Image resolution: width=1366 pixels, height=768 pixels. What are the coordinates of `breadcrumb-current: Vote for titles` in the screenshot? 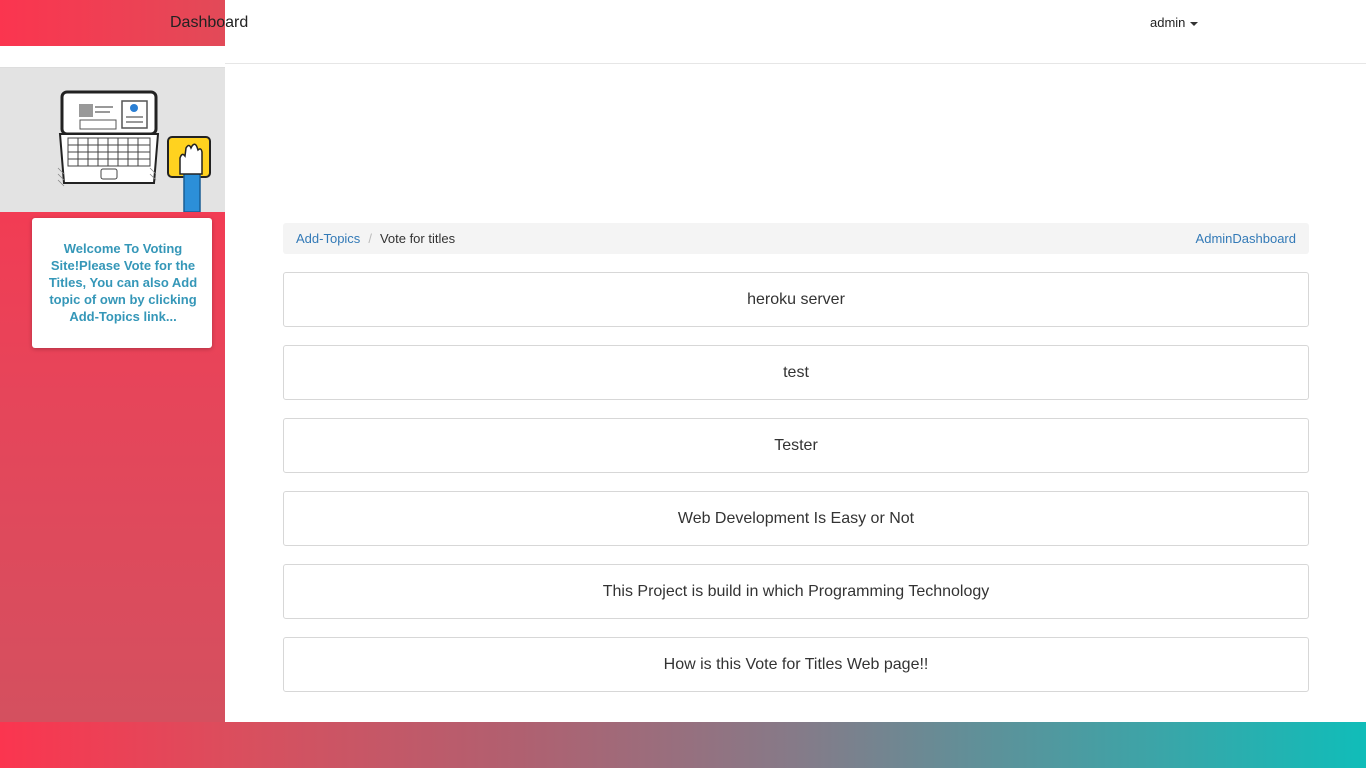 It's located at (417, 238).